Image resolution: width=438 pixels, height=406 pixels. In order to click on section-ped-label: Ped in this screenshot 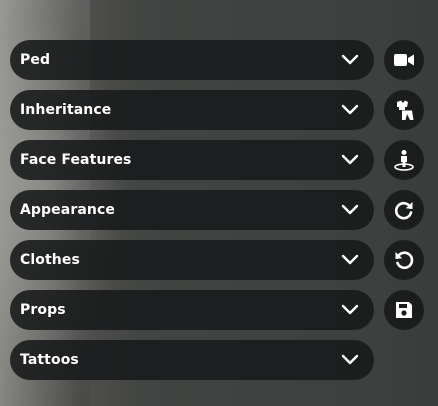, I will do `click(35, 60)`.